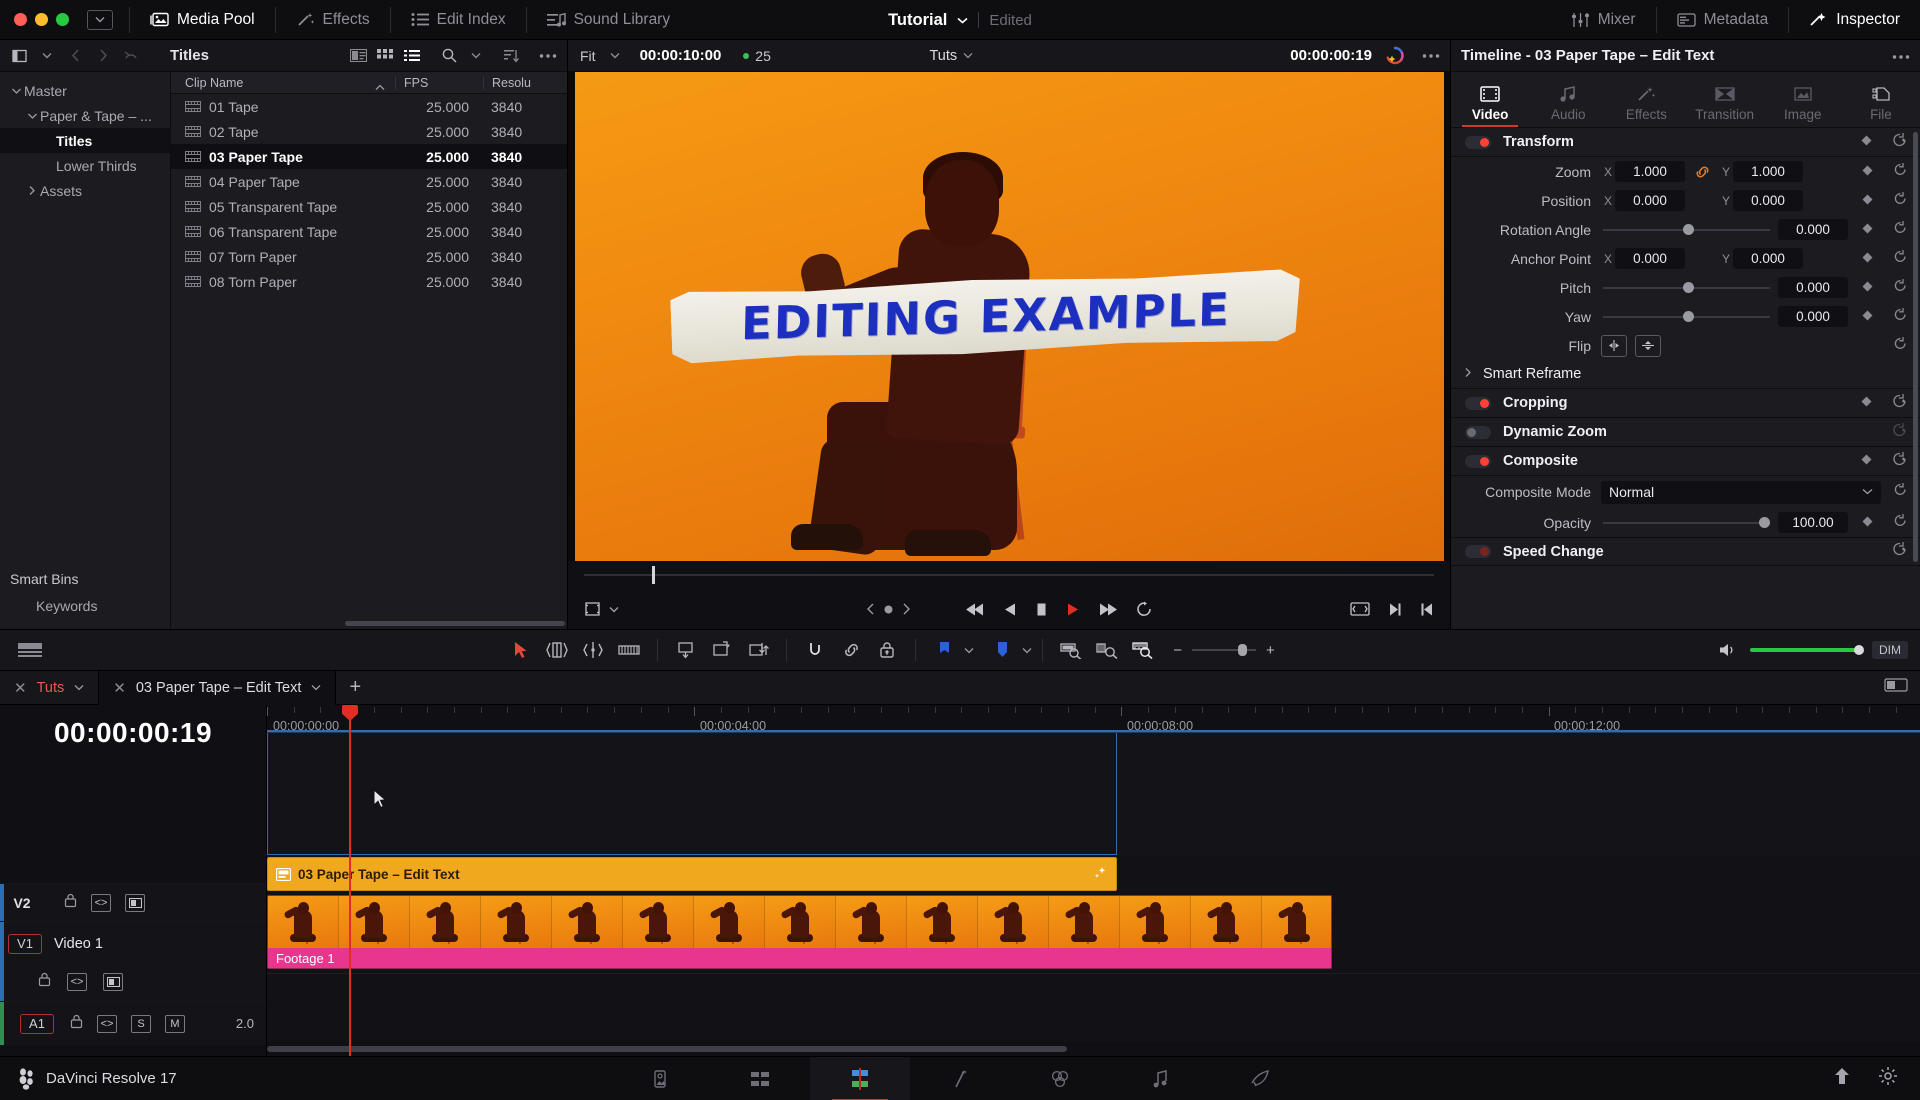 The image size is (1920, 1100). What do you see at coordinates (1807, 650) in the screenshot?
I see `audio-level-meter` at bounding box center [1807, 650].